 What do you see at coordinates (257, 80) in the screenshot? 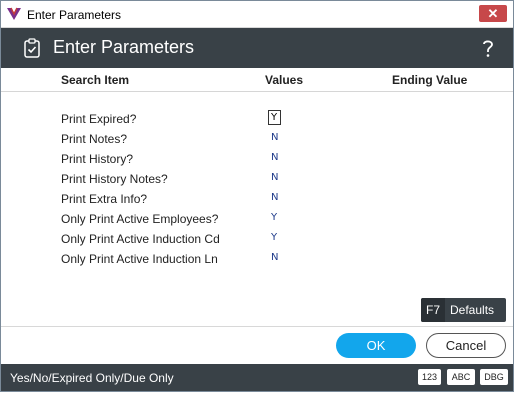
I see `column-headers: Search Item Values Ending Value` at bounding box center [257, 80].